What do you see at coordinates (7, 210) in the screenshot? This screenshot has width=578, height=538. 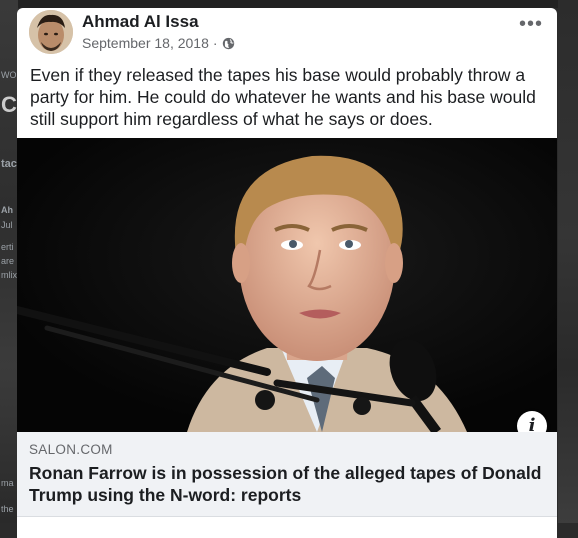 I see `bg-fragment: Ah` at bounding box center [7, 210].